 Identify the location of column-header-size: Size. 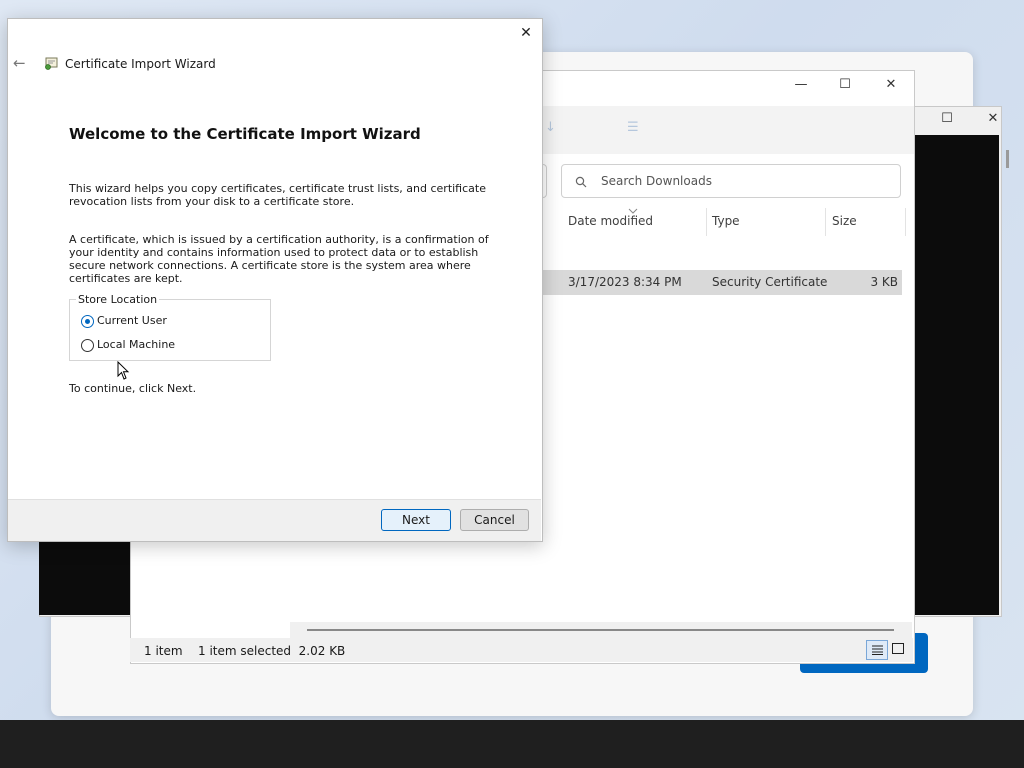
(844, 223).